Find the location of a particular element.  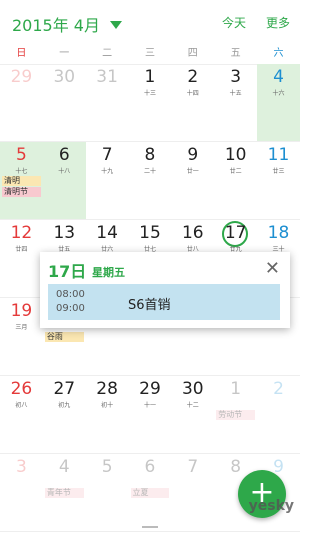

lunar-date: 二十 is located at coordinates (149, 171).